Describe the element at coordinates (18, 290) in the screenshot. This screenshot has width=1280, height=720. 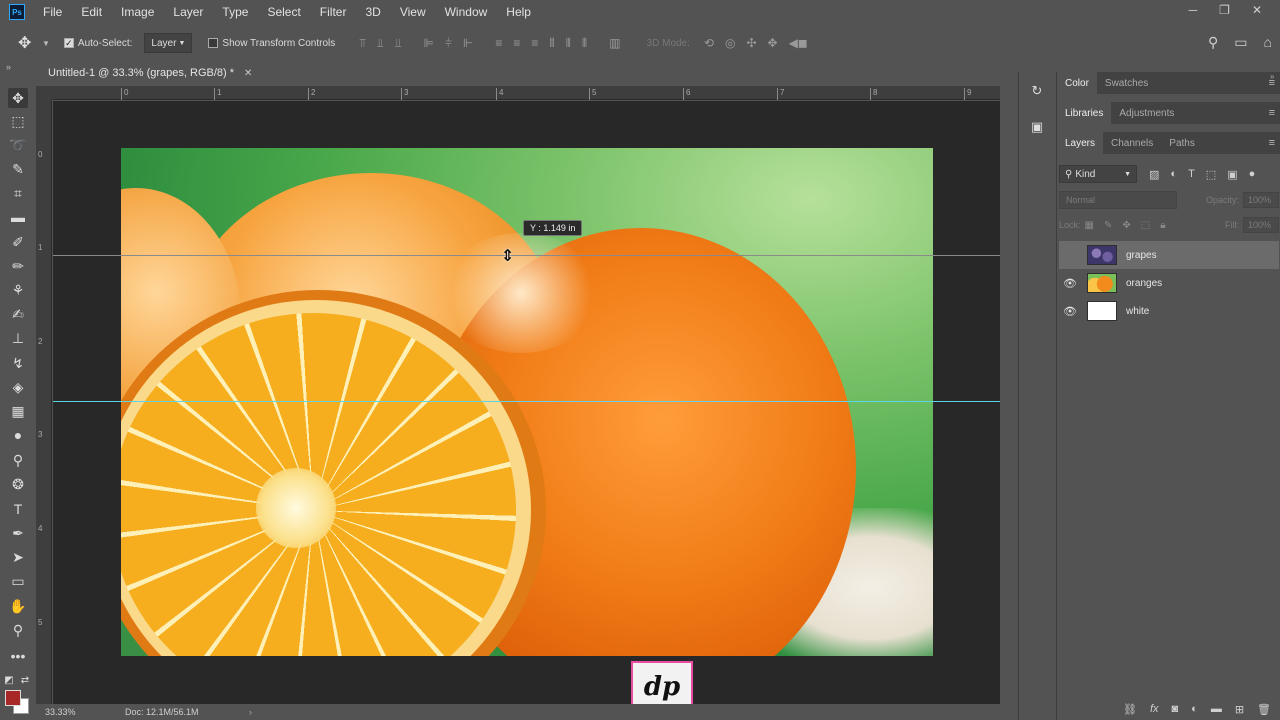
I see `clone-stamp-tool-icon: ⚘` at that location.